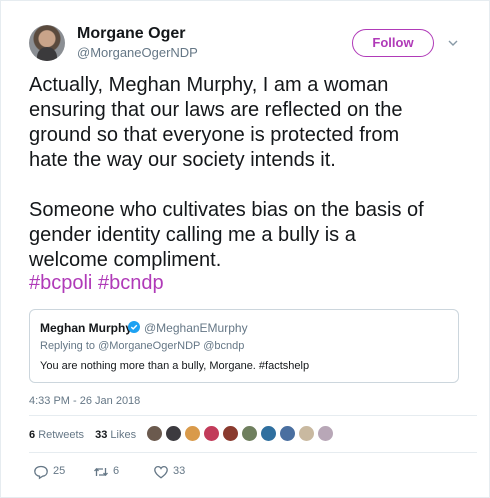 The width and height of the screenshot is (490, 498). What do you see at coordinates (86, 328) in the screenshot?
I see `quoted-author-name: Meghan Murphy` at bounding box center [86, 328].